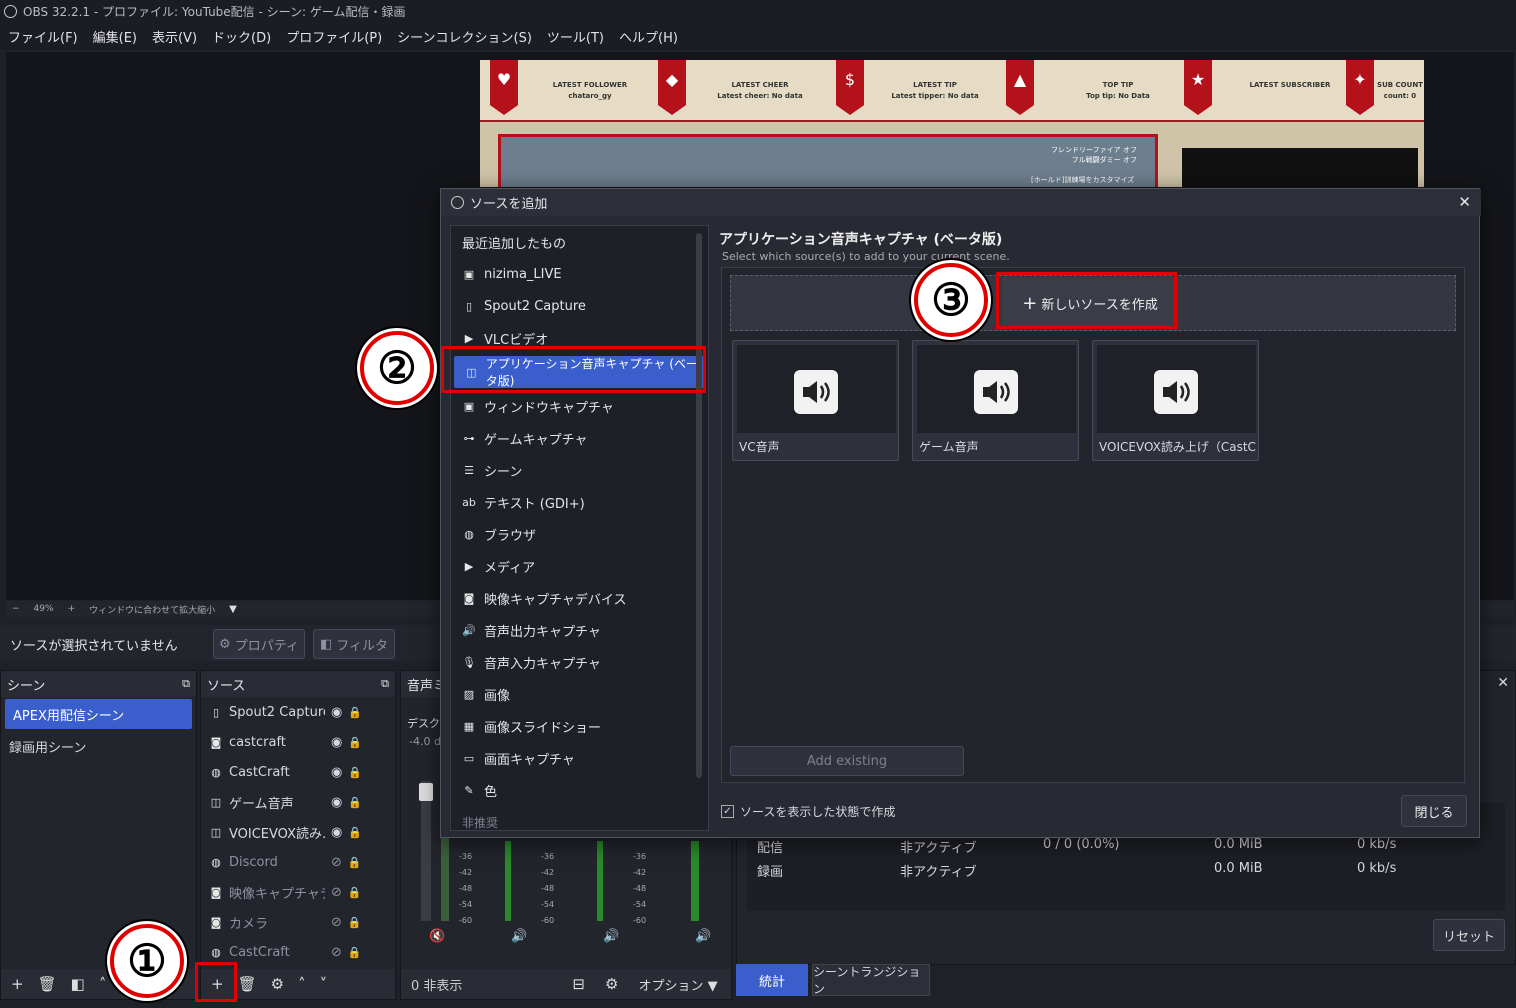 This screenshot has height=1008, width=1516. I want to click on add-existing-button: Add existing, so click(847, 761).